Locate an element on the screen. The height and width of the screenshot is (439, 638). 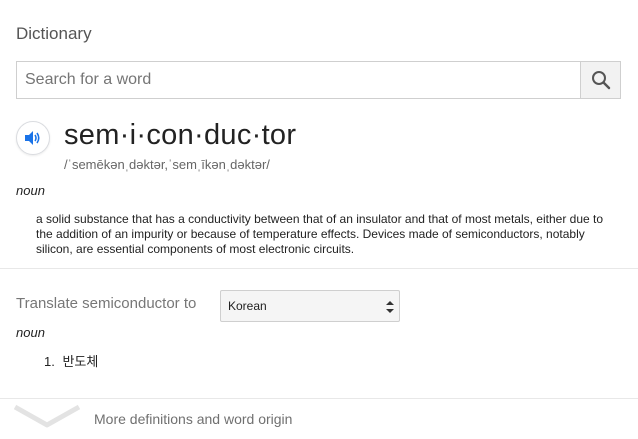
pronunciation-button is located at coordinates (33, 138).